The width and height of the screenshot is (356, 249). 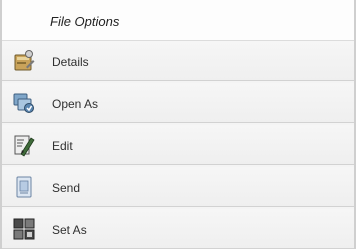 What do you see at coordinates (24, 229) in the screenshot?
I see `set-as-icon` at bounding box center [24, 229].